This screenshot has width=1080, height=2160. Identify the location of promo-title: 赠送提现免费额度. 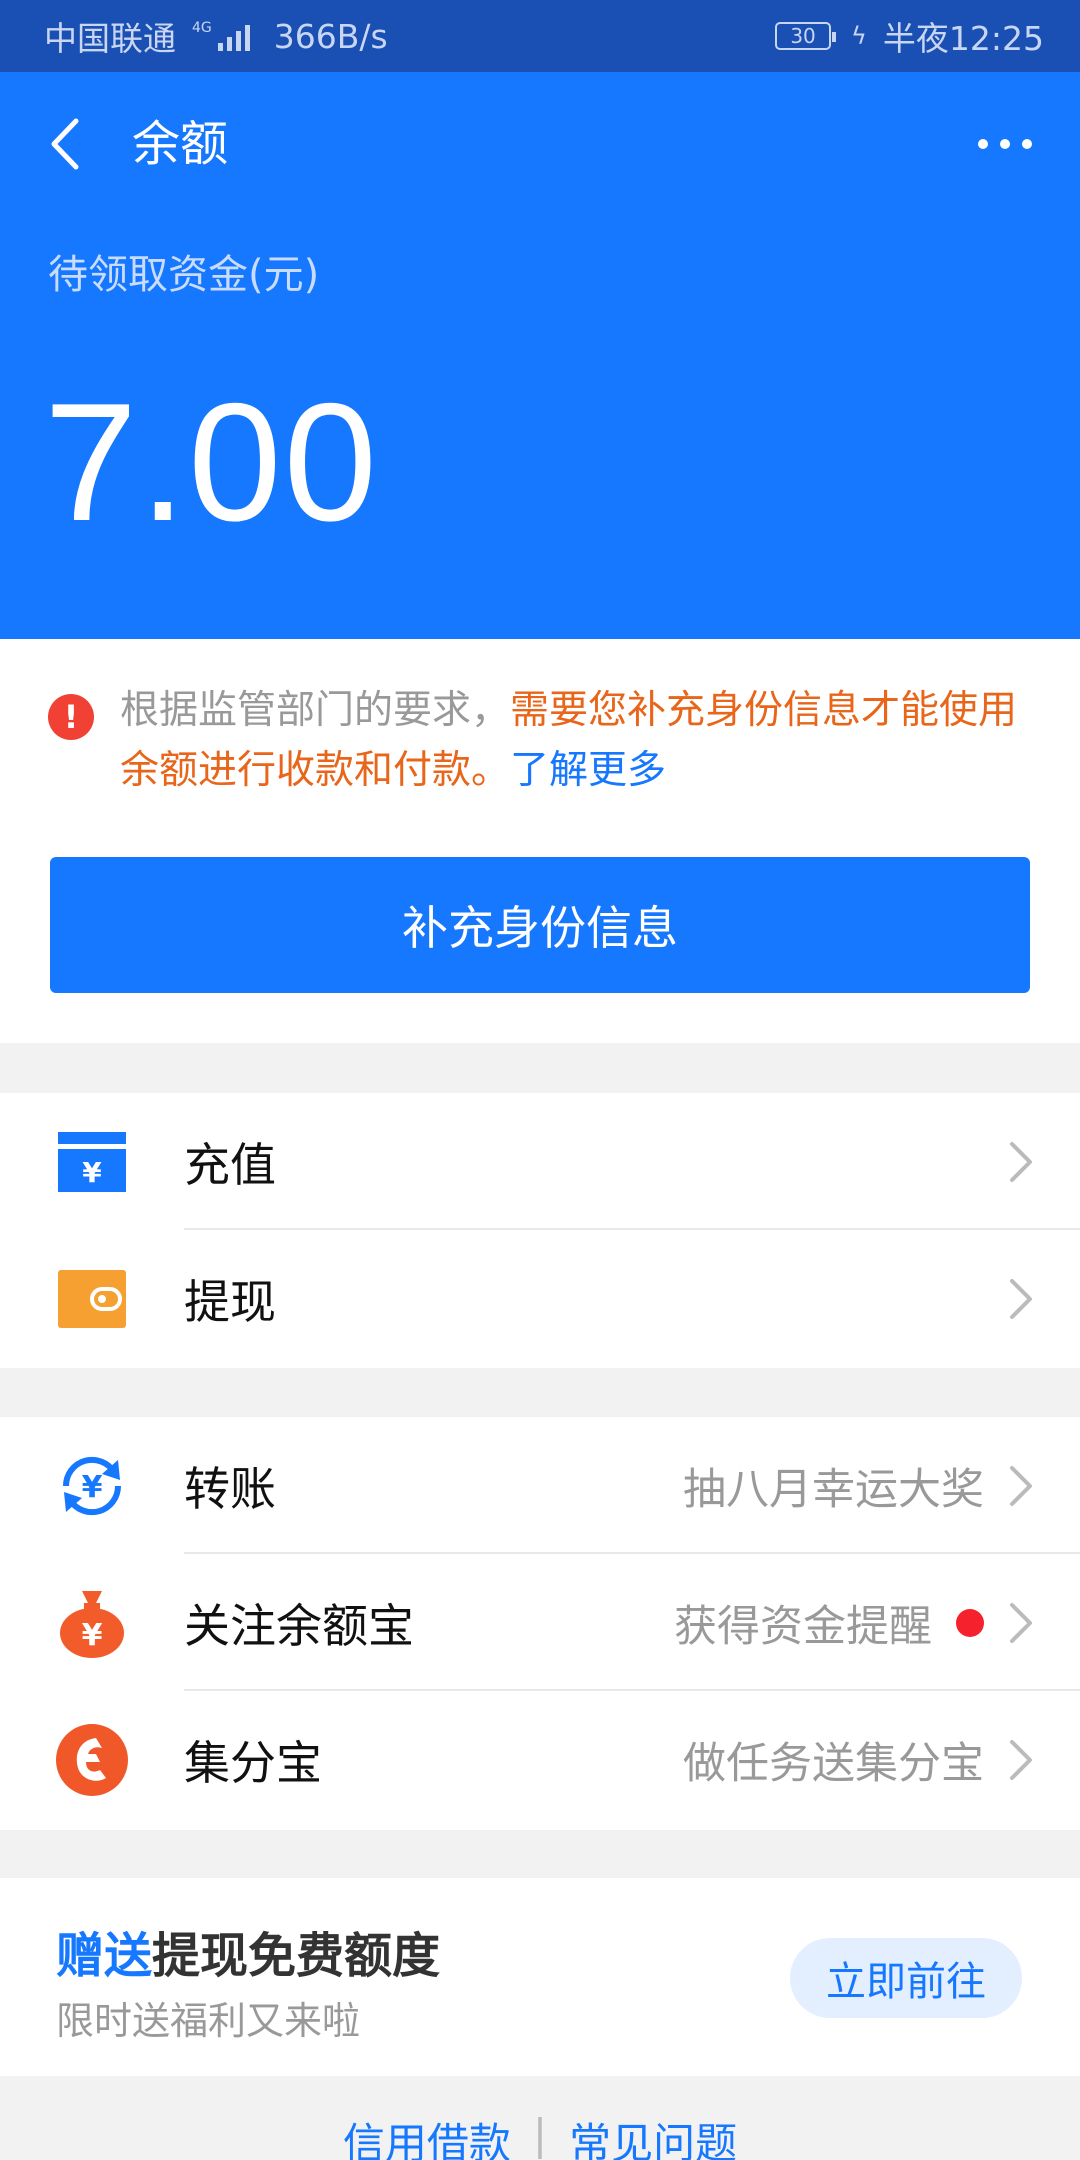
(248, 1956).